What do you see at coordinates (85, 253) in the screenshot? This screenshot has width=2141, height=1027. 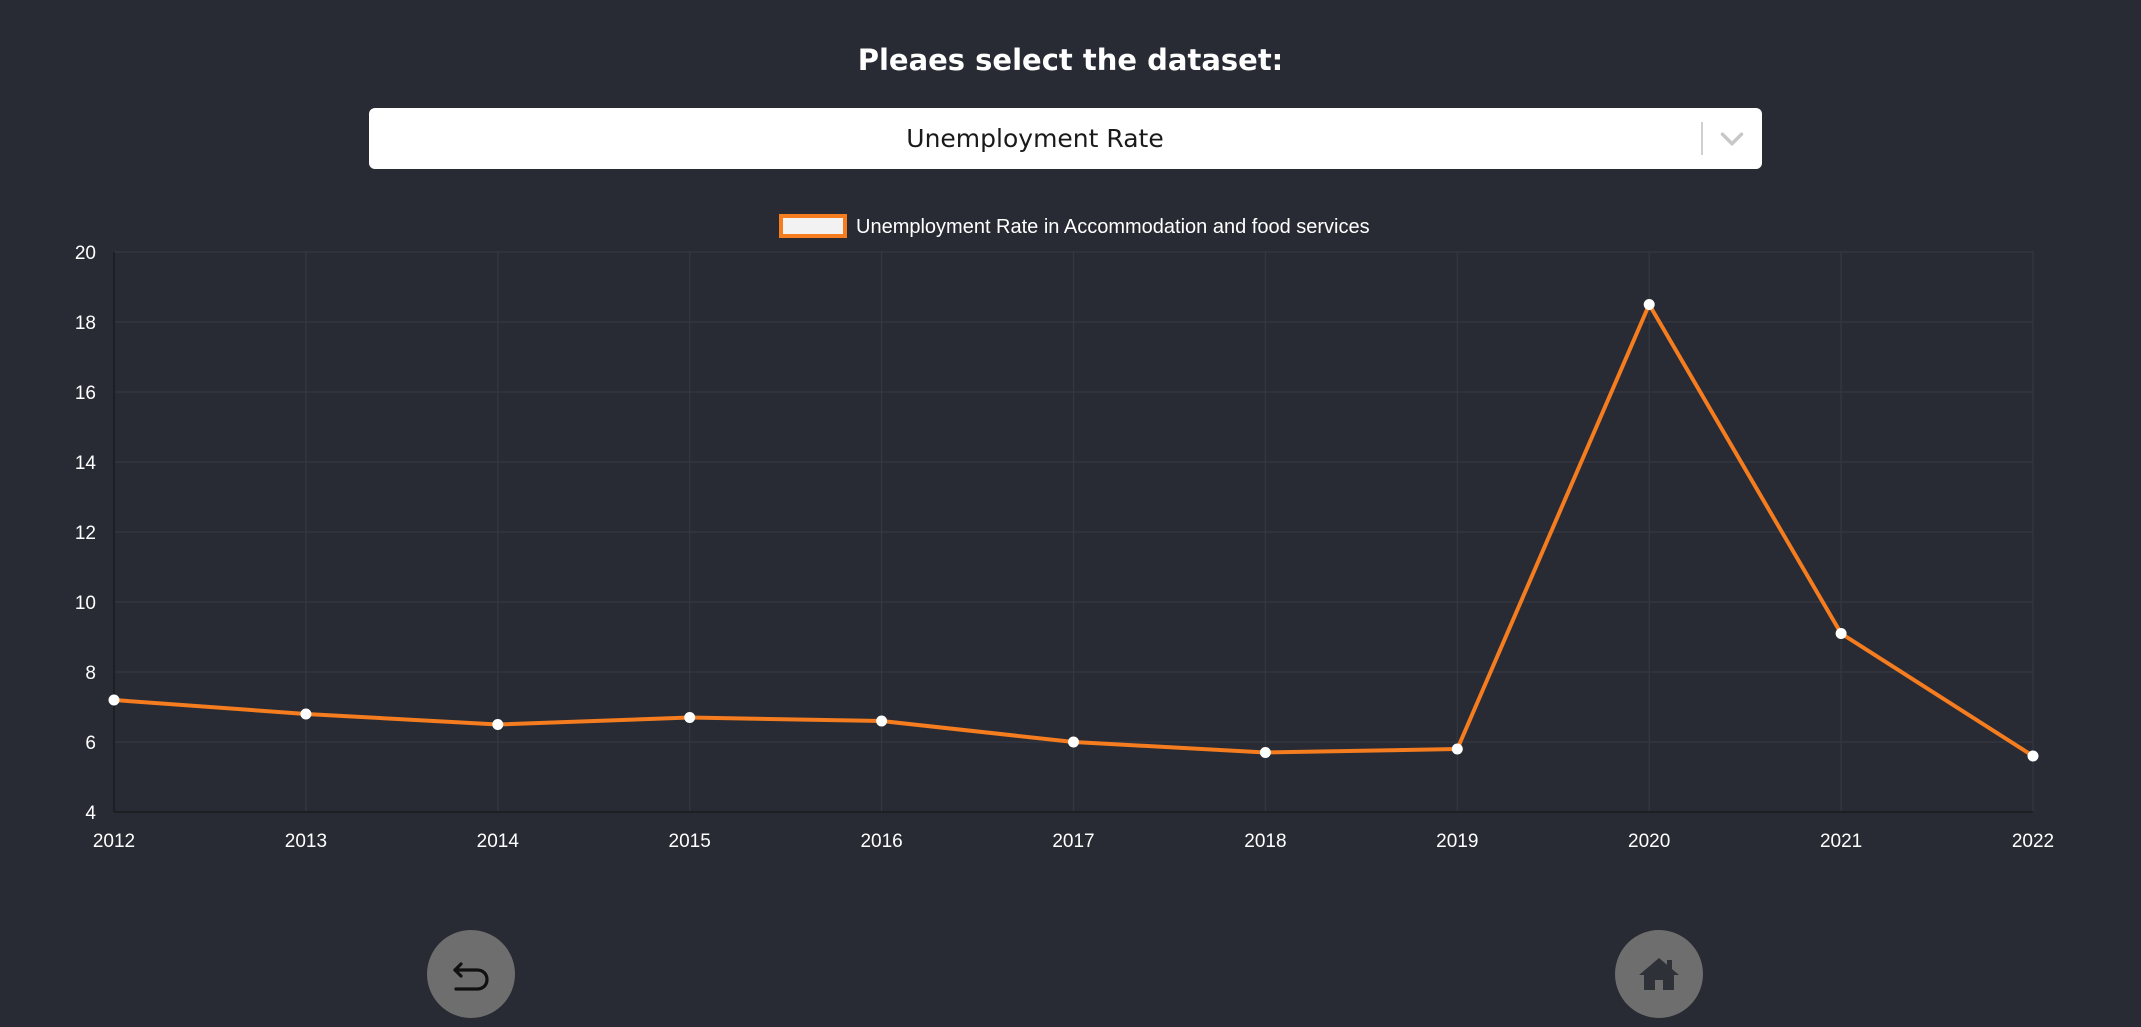 I see `y-tick-label: 20` at bounding box center [85, 253].